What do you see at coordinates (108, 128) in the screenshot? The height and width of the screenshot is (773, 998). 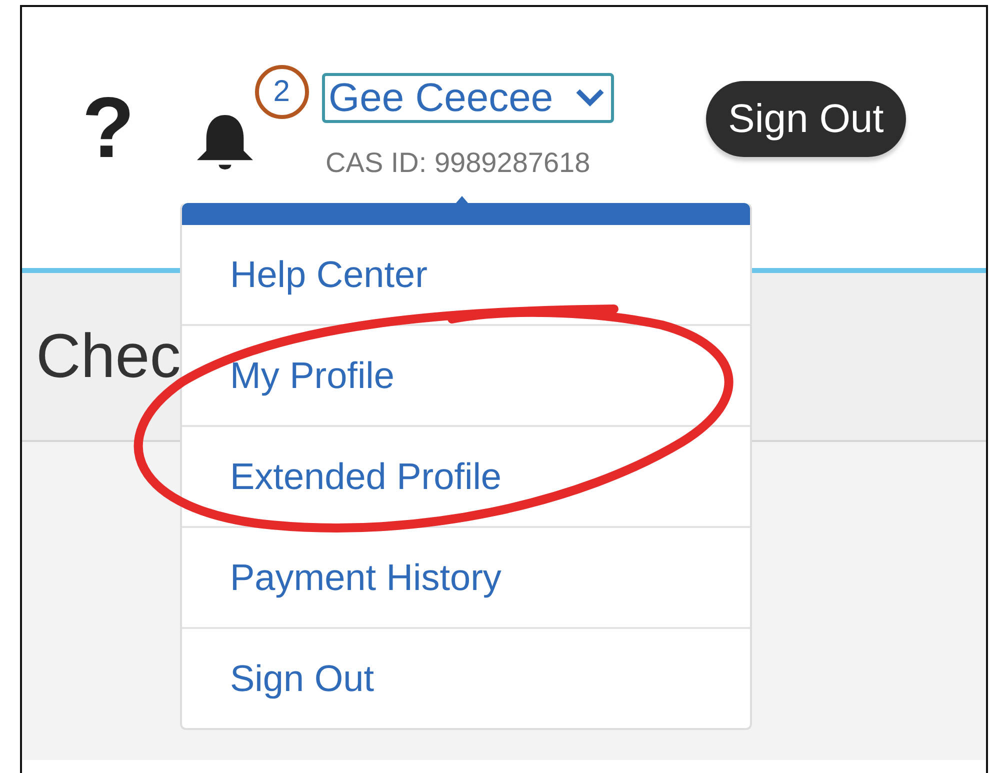 I see `help-button: ?` at bounding box center [108, 128].